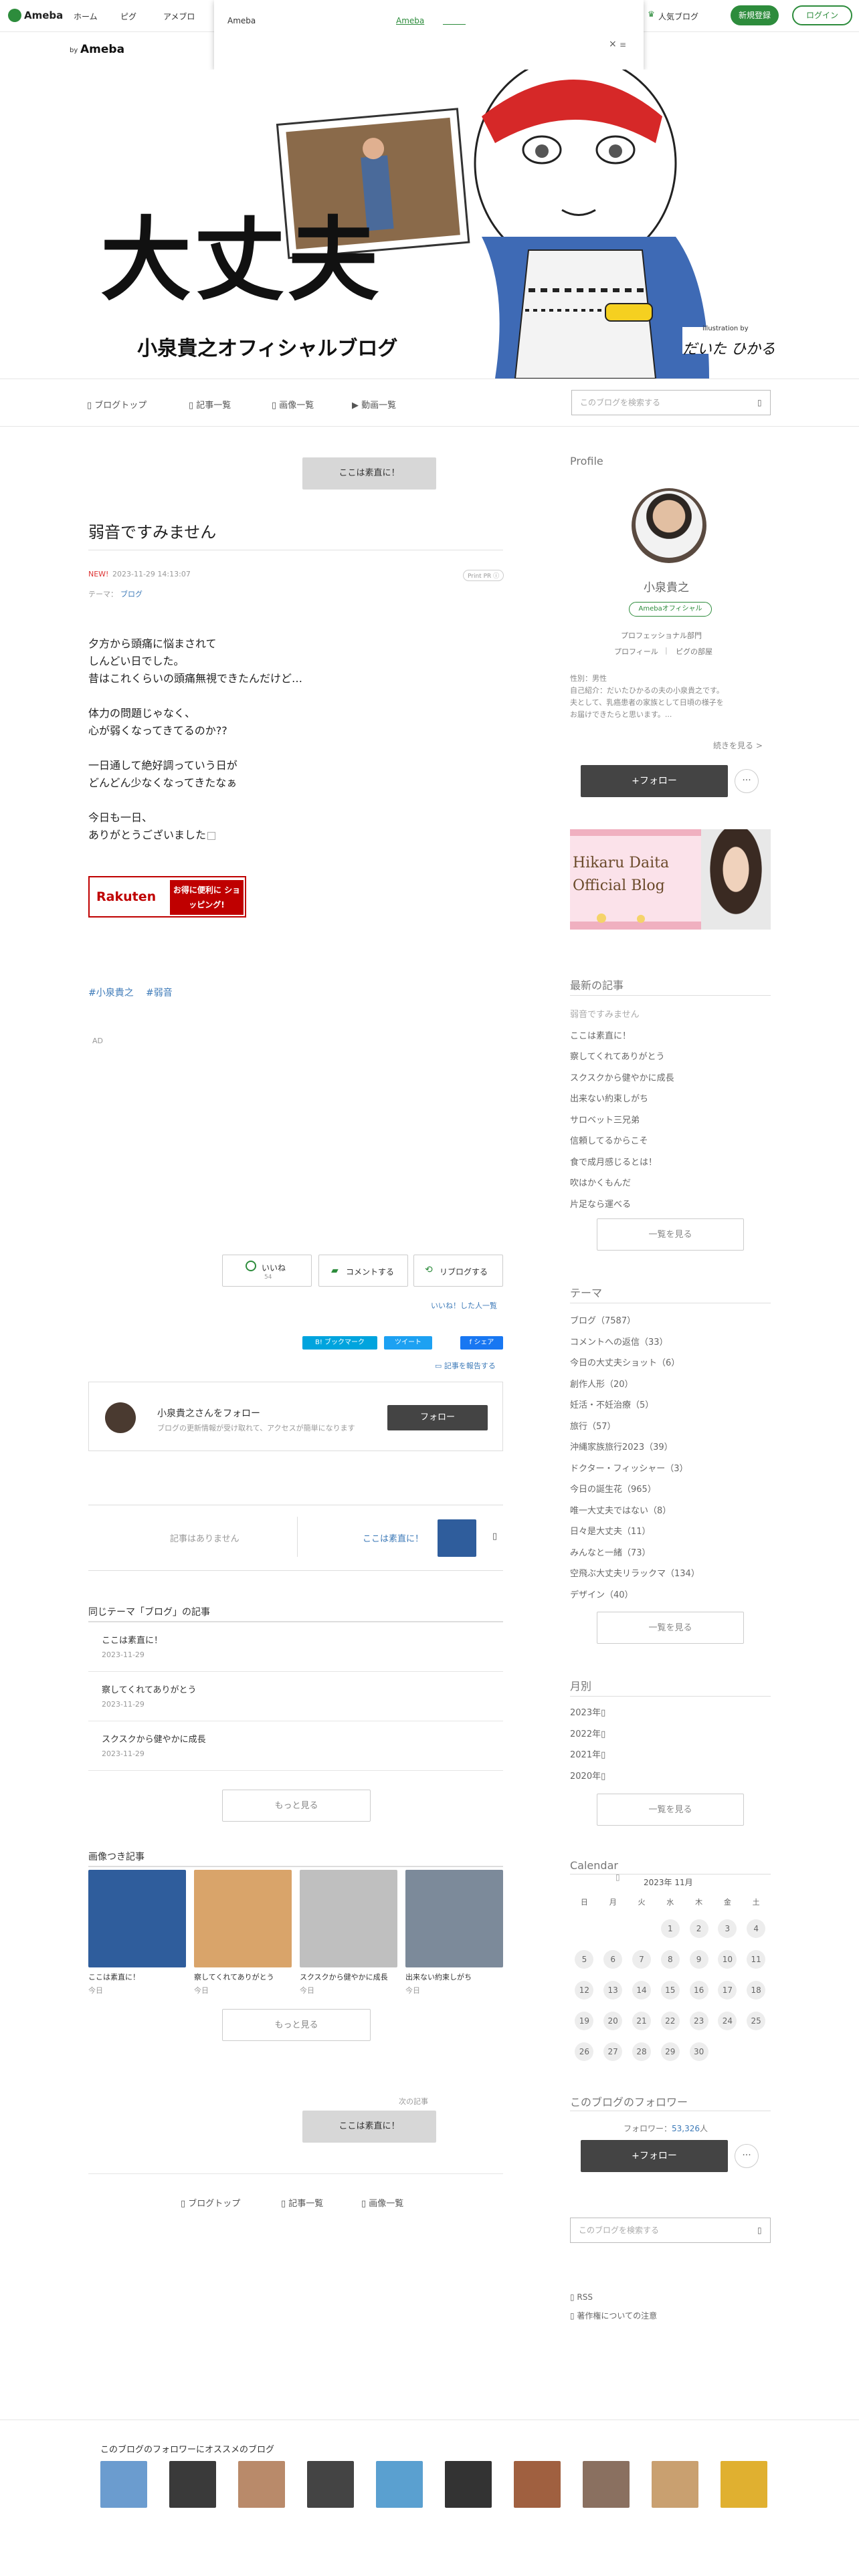 Image resolution: width=859 pixels, height=2576 pixels. Describe the element at coordinates (635, 1427) in the screenshot. I see `theme-item: 旅行（57）` at that location.